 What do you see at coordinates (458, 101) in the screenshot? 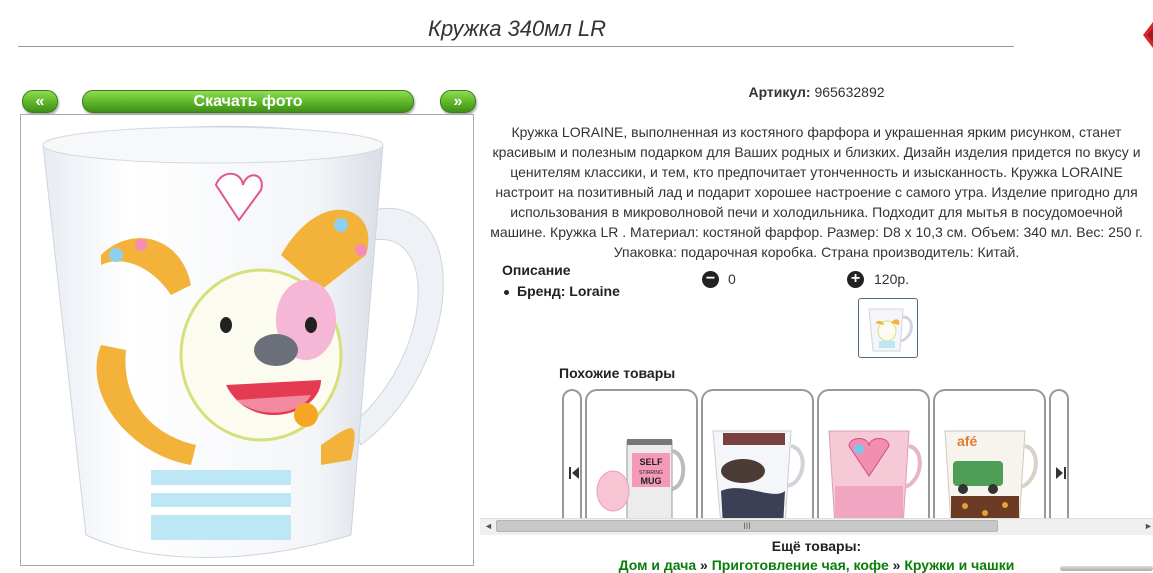
I see `next-photo-button: »` at bounding box center [458, 101].